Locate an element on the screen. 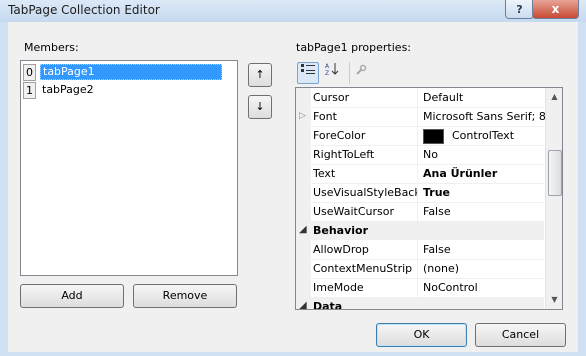  color-swatch is located at coordinates (433, 136).